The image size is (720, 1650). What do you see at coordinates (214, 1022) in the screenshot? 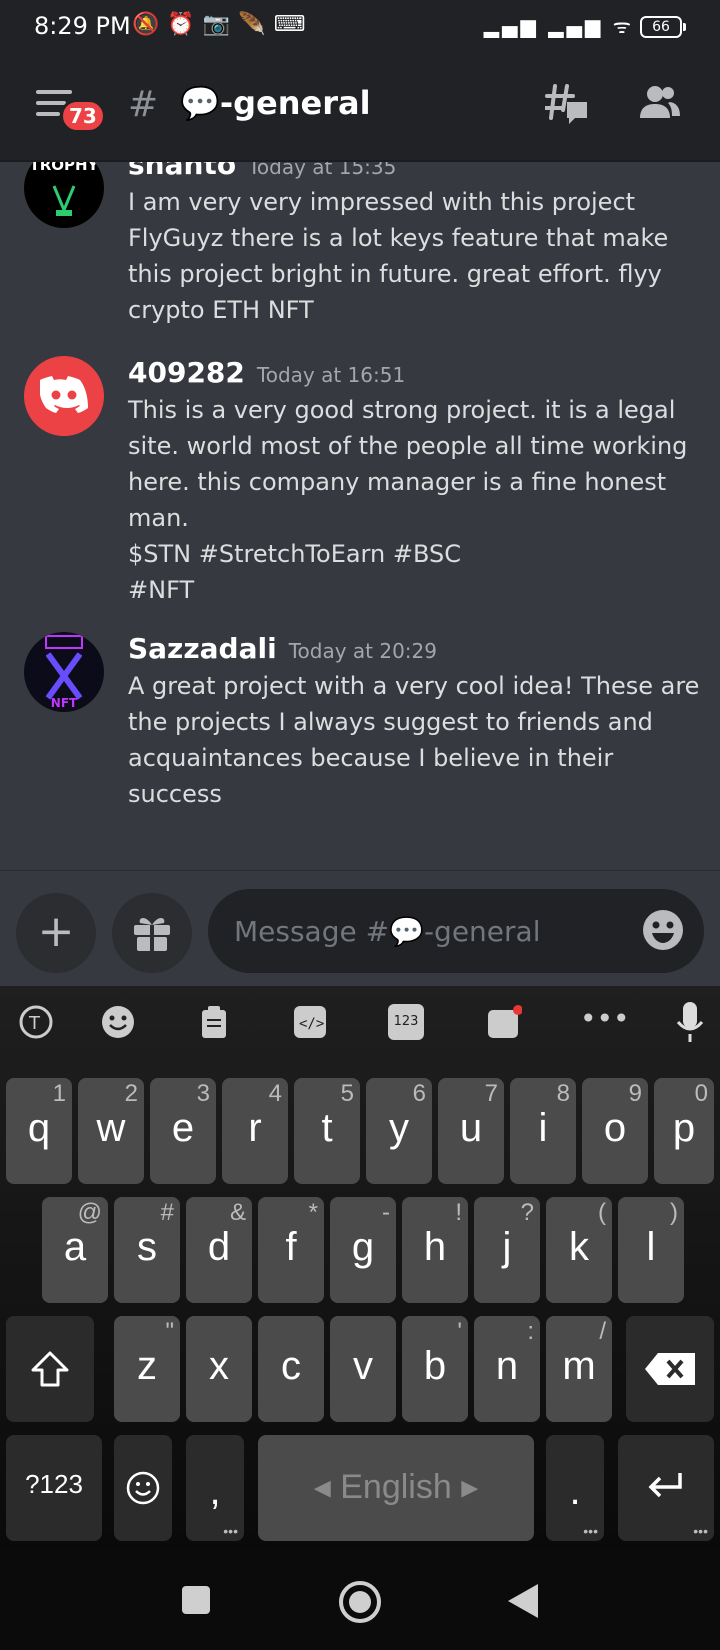
I see `clipboard-icon` at bounding box center [214, 1022].